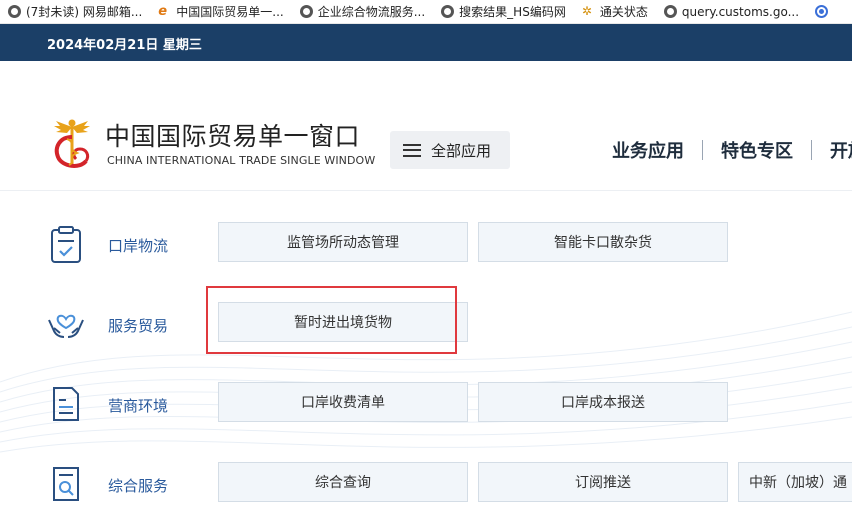  I want to click on all-apps-button: 全部应用, so click(450, 150).